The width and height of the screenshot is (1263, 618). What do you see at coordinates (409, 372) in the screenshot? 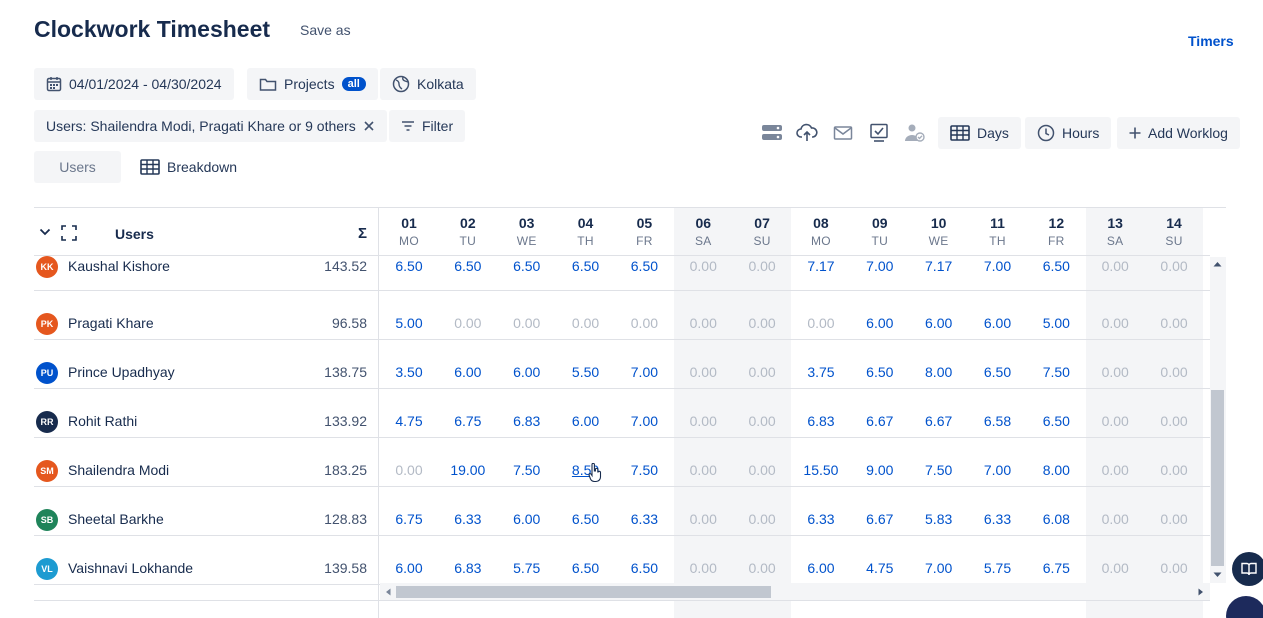
I see `hours-cell: 3.50` at bounding box center [409, 372].